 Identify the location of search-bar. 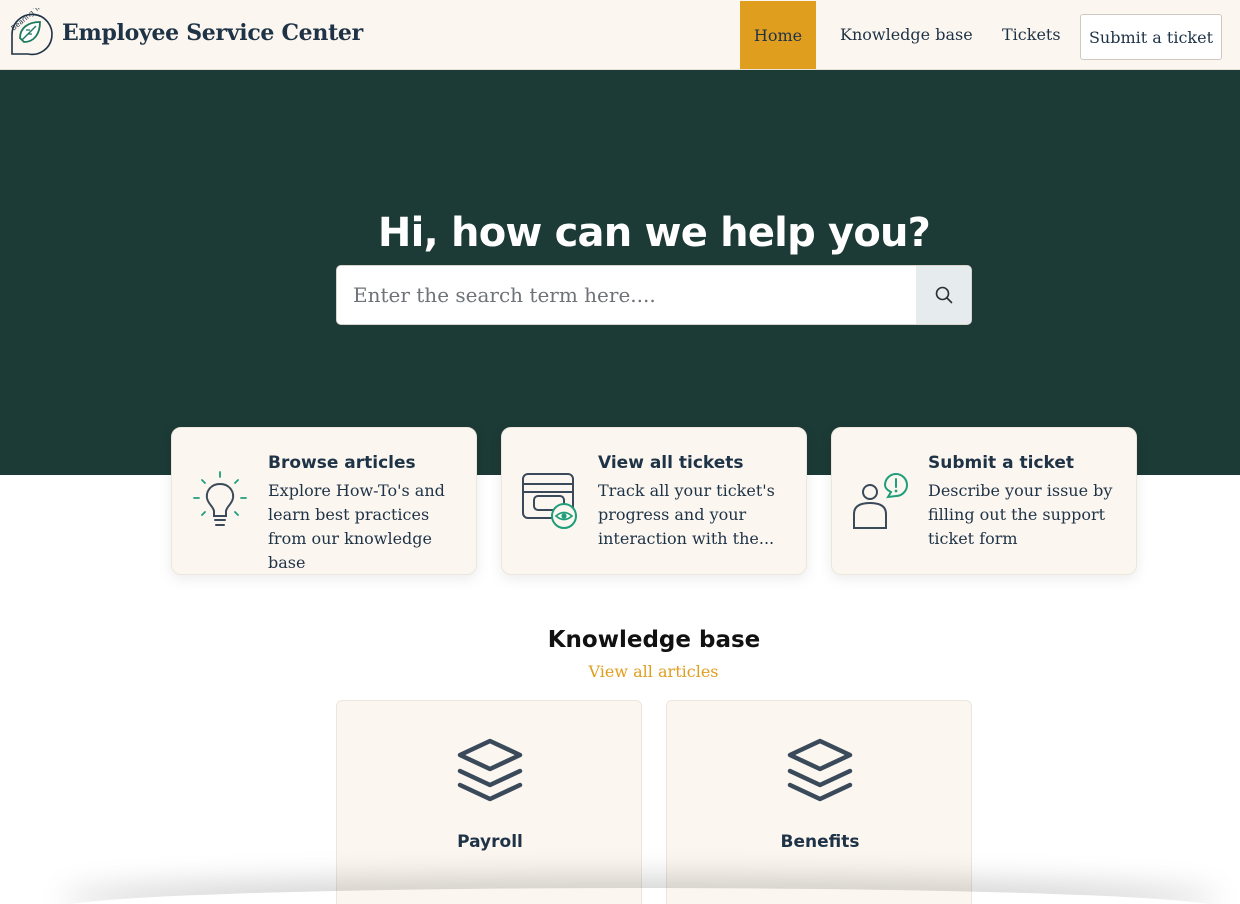
(654, 295).